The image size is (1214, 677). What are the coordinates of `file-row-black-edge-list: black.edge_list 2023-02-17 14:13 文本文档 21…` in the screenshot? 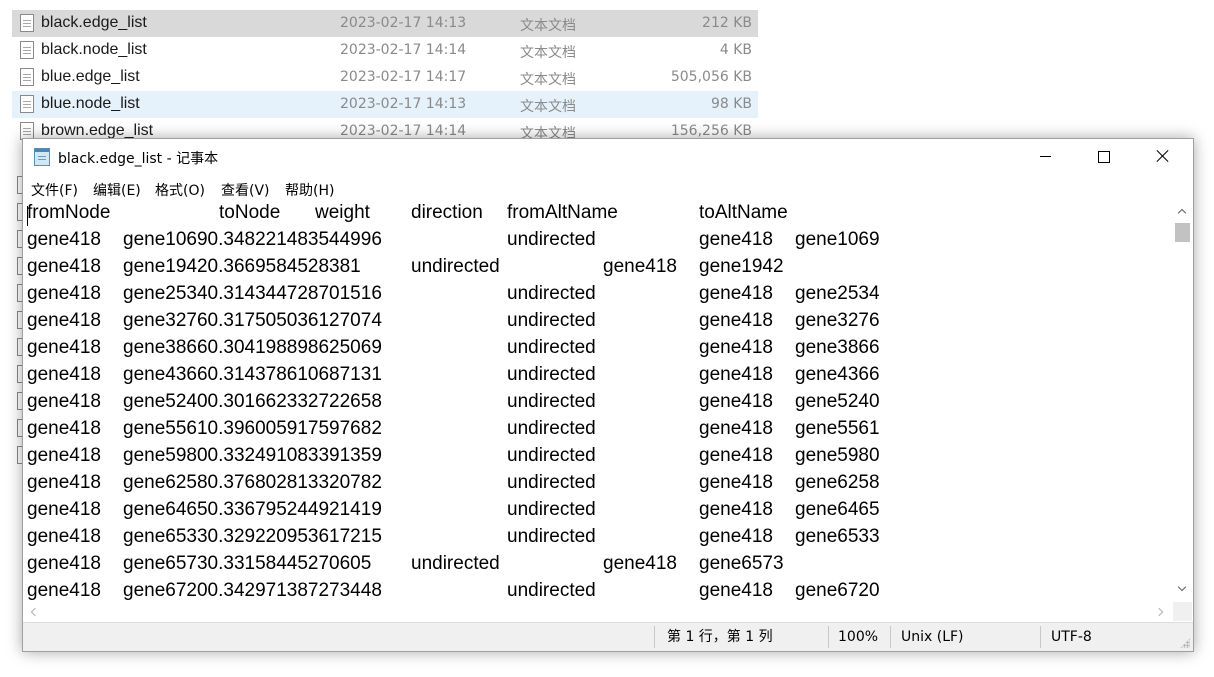 It's located at (385, 23).